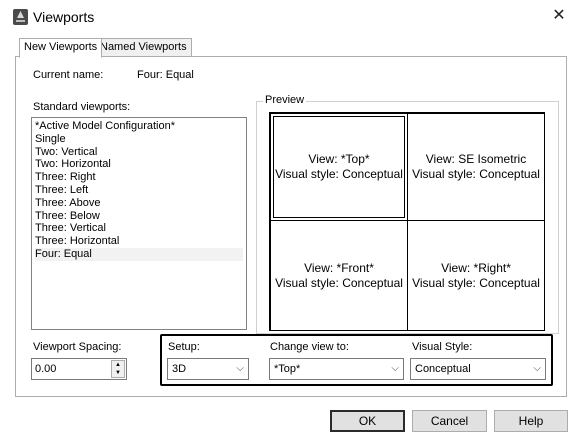  I want to click on spinner: ▲ ▼, so click(118, 369).